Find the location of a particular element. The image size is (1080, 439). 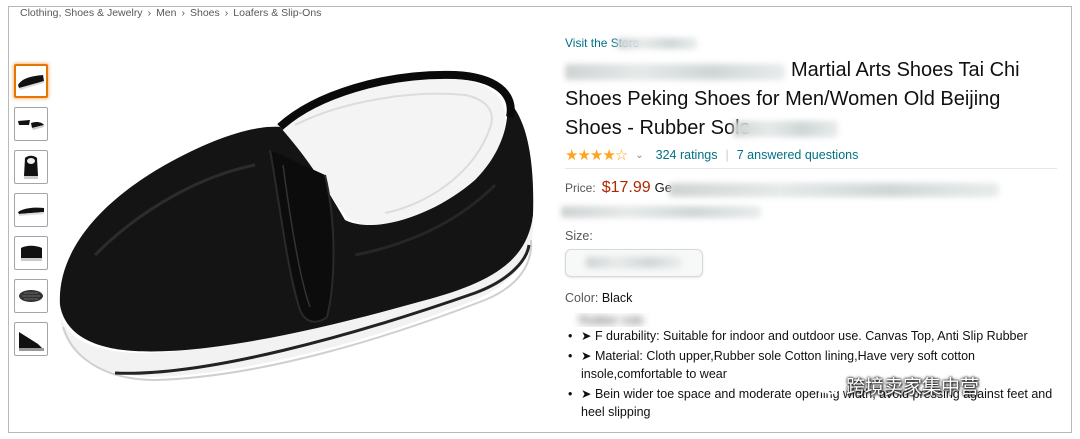

price-label: Price: is located at coordinates (580, 188).